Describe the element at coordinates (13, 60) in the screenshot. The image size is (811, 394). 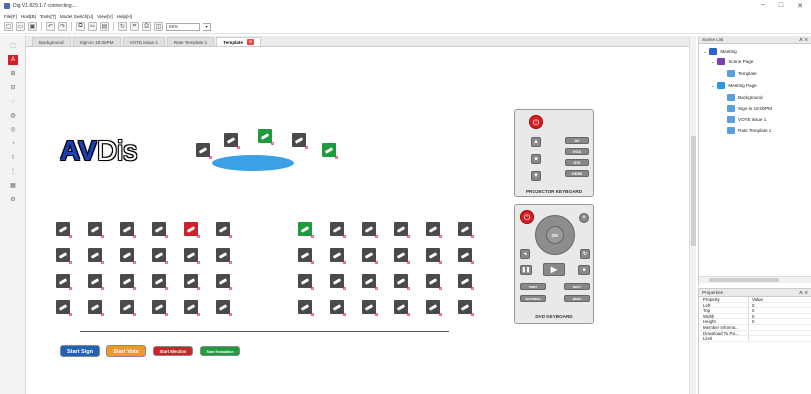
I see `logo-tool-icon: A` at that location.